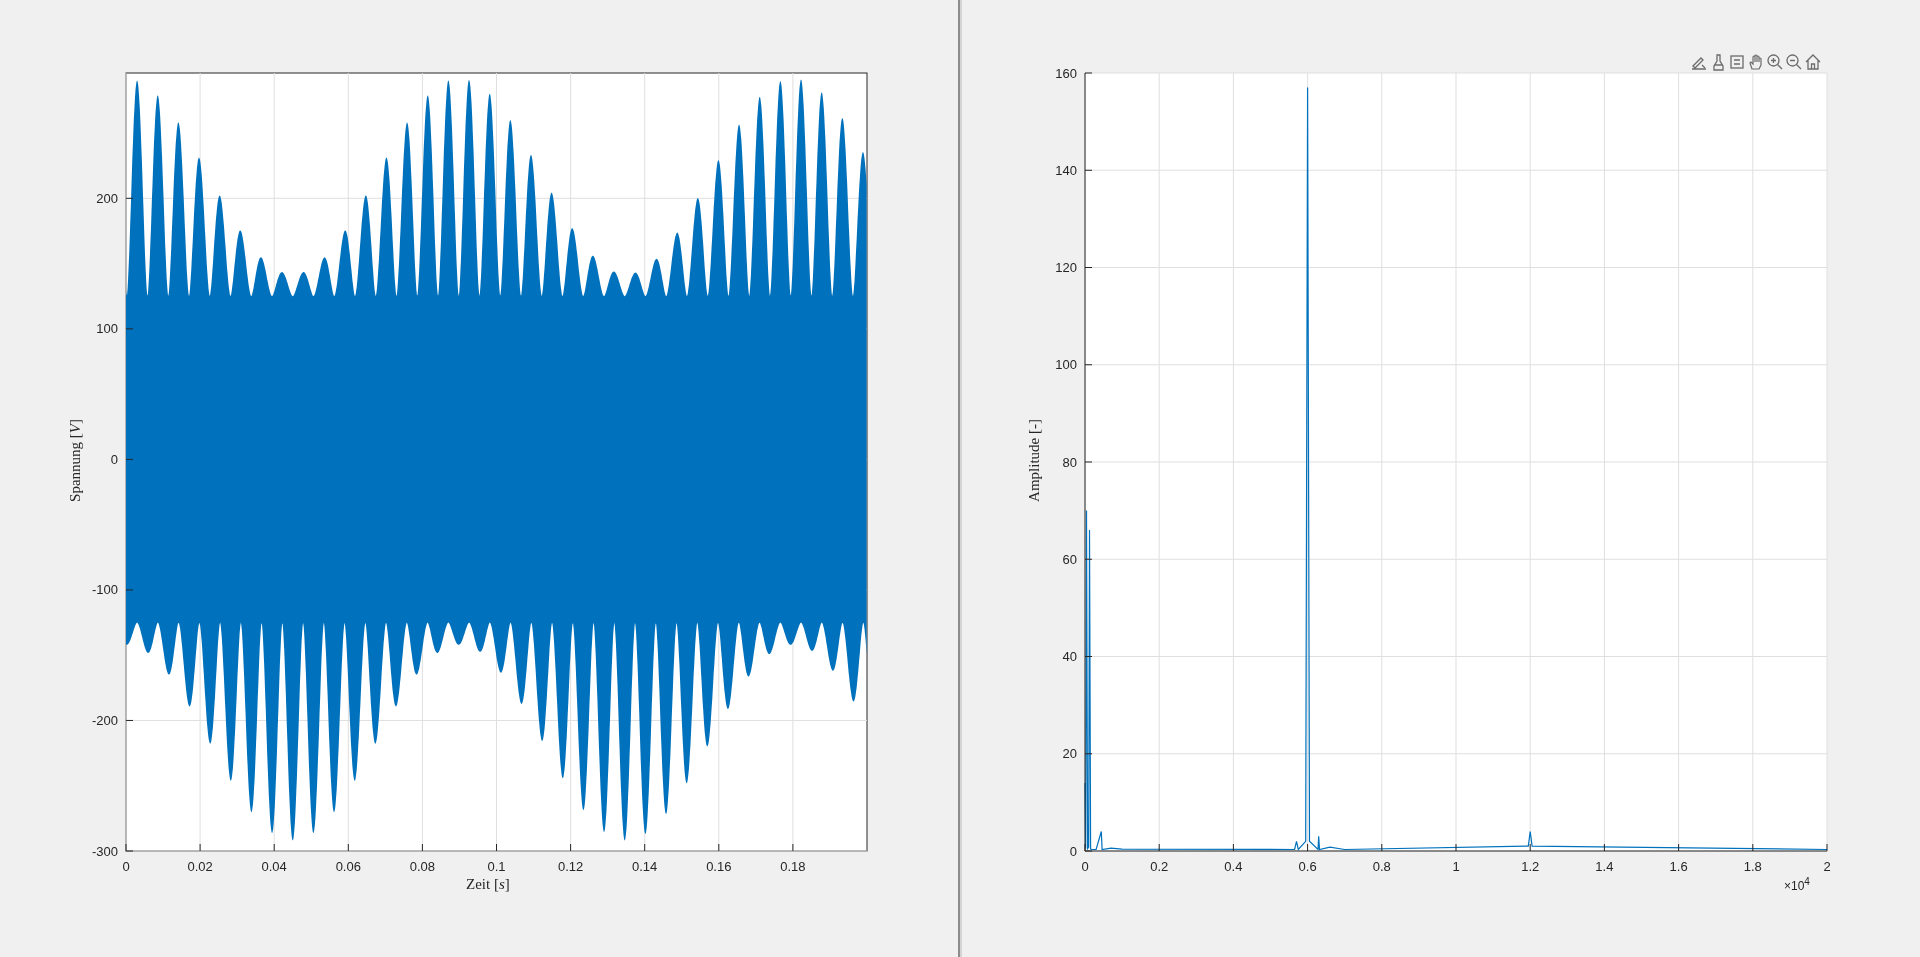 The height and width of the screenshot is (957, 1920). I want to click on tick-label: 0.04, so click(274, 866).